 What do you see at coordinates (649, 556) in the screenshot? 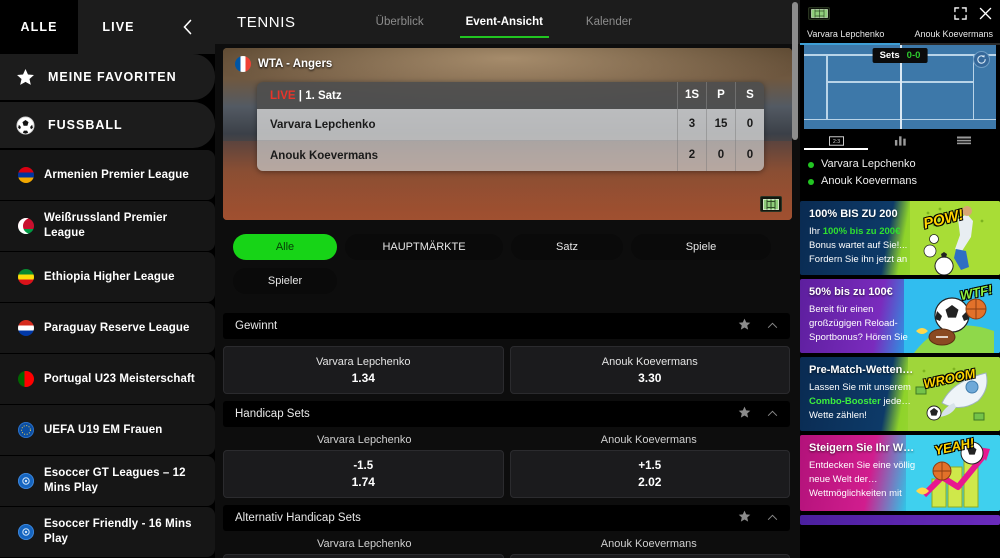
I see `odds-button-alt-handicap-2: +0.5` at bounding box center [649, 556].